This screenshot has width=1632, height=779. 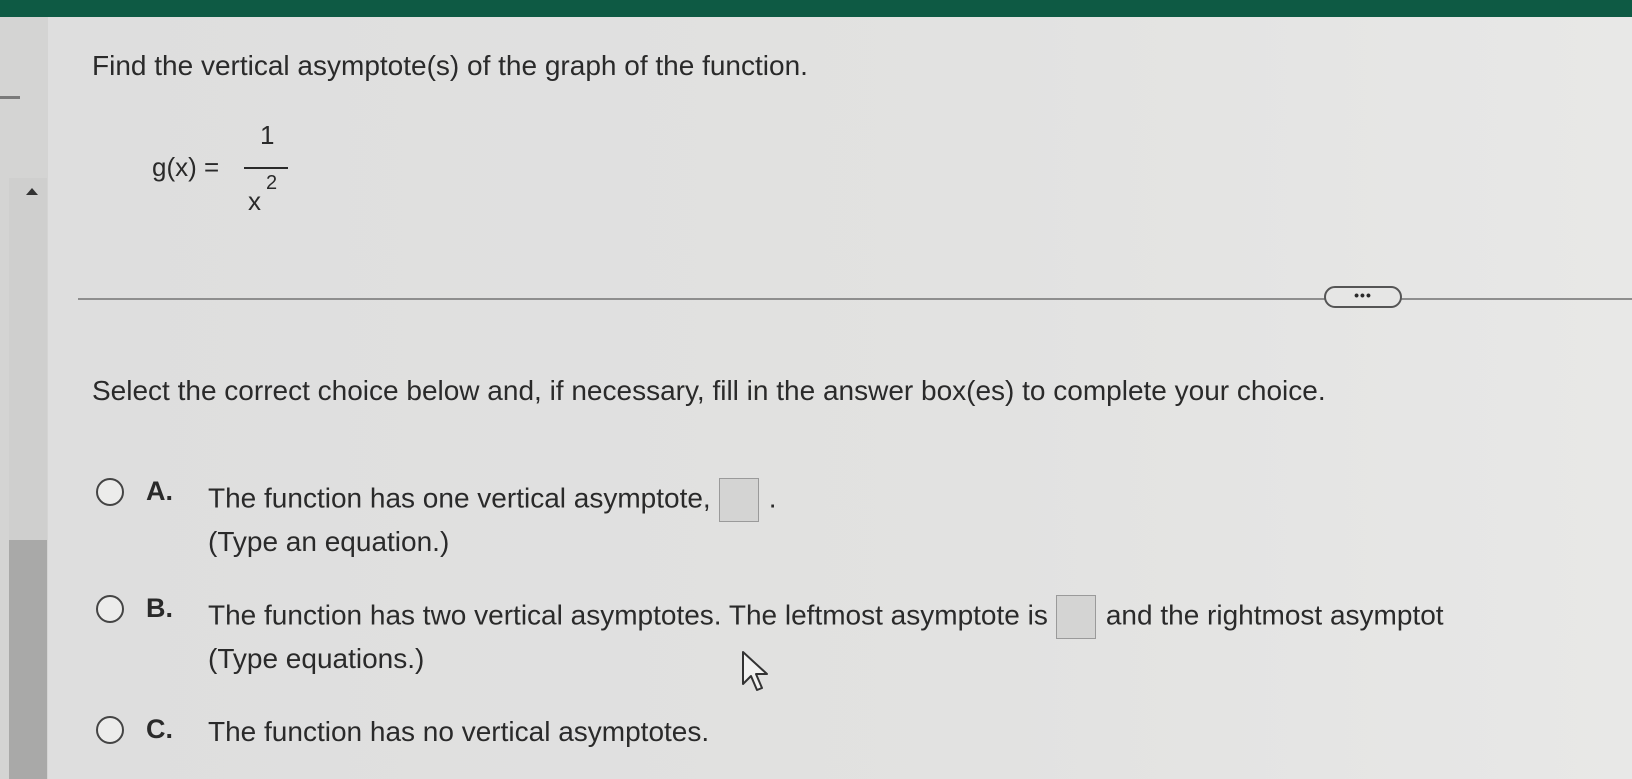 What do you see at coordinates (755, 671) in the screenshot?
I see `mouse-pointer-icon` at bounding box center [755, 671].